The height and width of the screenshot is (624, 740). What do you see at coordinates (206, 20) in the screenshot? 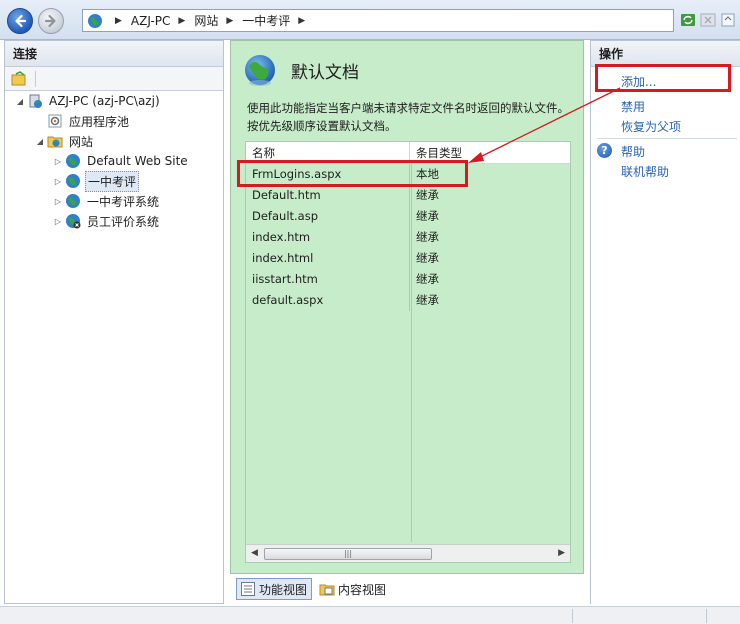
I see `breadcrumb-item: 网站` at bounding box center [206, 20].